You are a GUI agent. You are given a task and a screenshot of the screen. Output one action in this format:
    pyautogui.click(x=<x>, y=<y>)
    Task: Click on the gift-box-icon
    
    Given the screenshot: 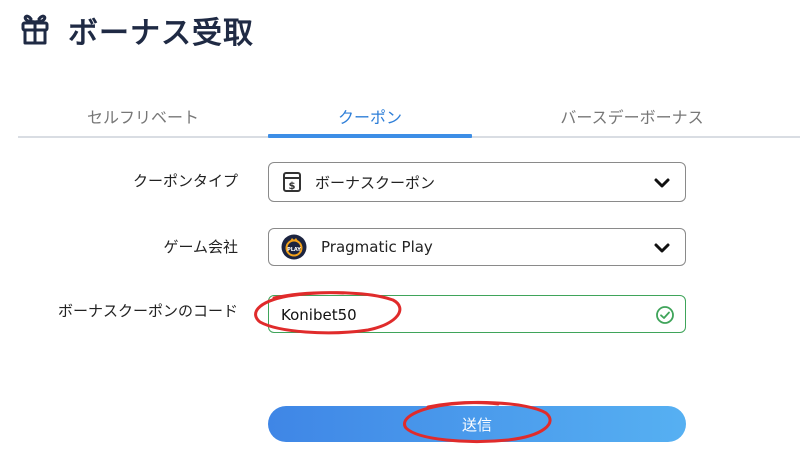 What is the action you would take?
    pyautogui.click(x=35, y=29)
    